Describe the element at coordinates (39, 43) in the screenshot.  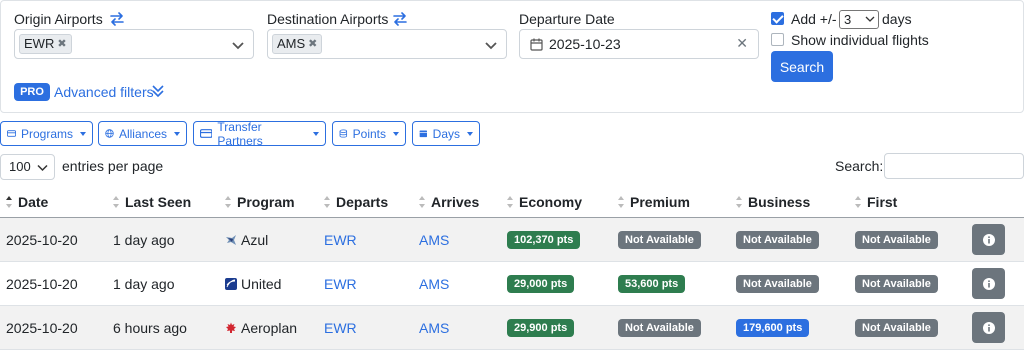
I see `origin-chip-label: EWR` at that location.